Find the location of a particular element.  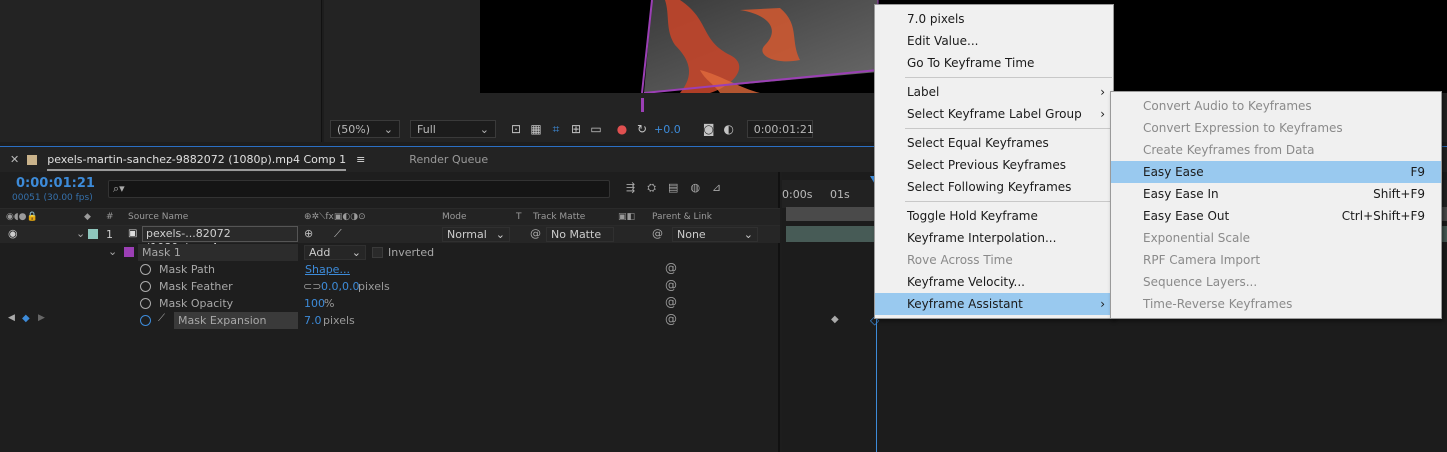

graph-editor-icon: ⊿ is located at coordinates (716, 188).